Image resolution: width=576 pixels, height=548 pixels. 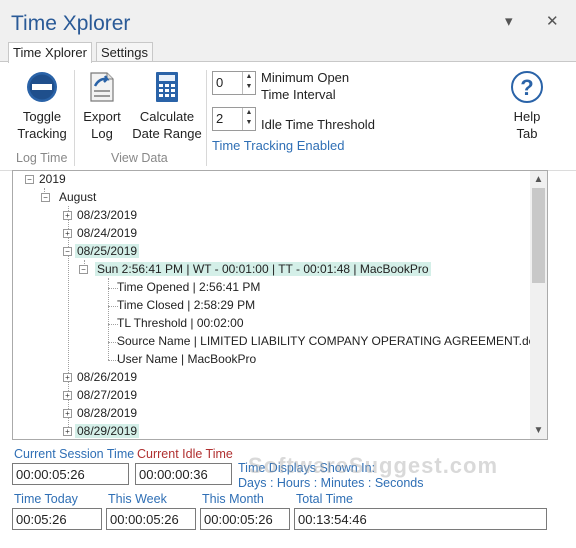 I want to click on tracking-status: Time Tracking Enabled, so click(x=278, y=145).